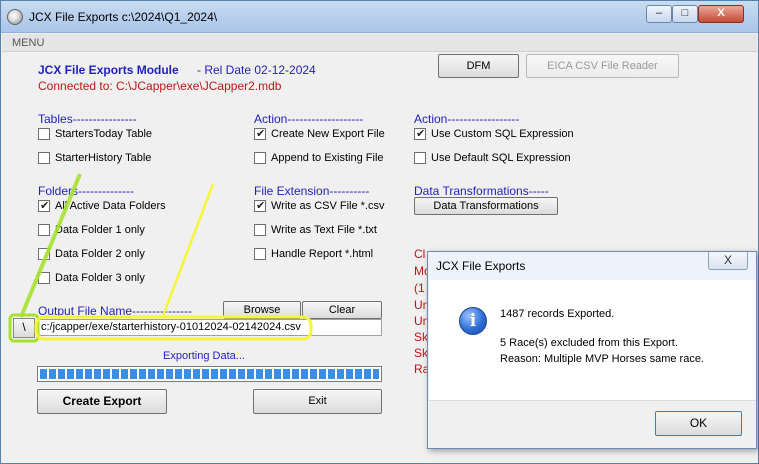 The width and height of the screenshot is (759, 464). I want to click on checkbox-label: Write as Text File *.txt, so click(324, 230).